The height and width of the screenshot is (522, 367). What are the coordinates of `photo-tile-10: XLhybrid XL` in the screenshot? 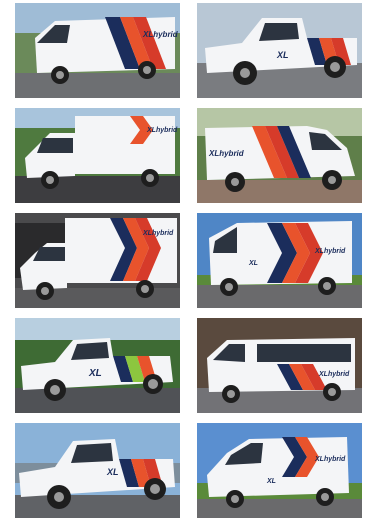 It's located at (279, 470).